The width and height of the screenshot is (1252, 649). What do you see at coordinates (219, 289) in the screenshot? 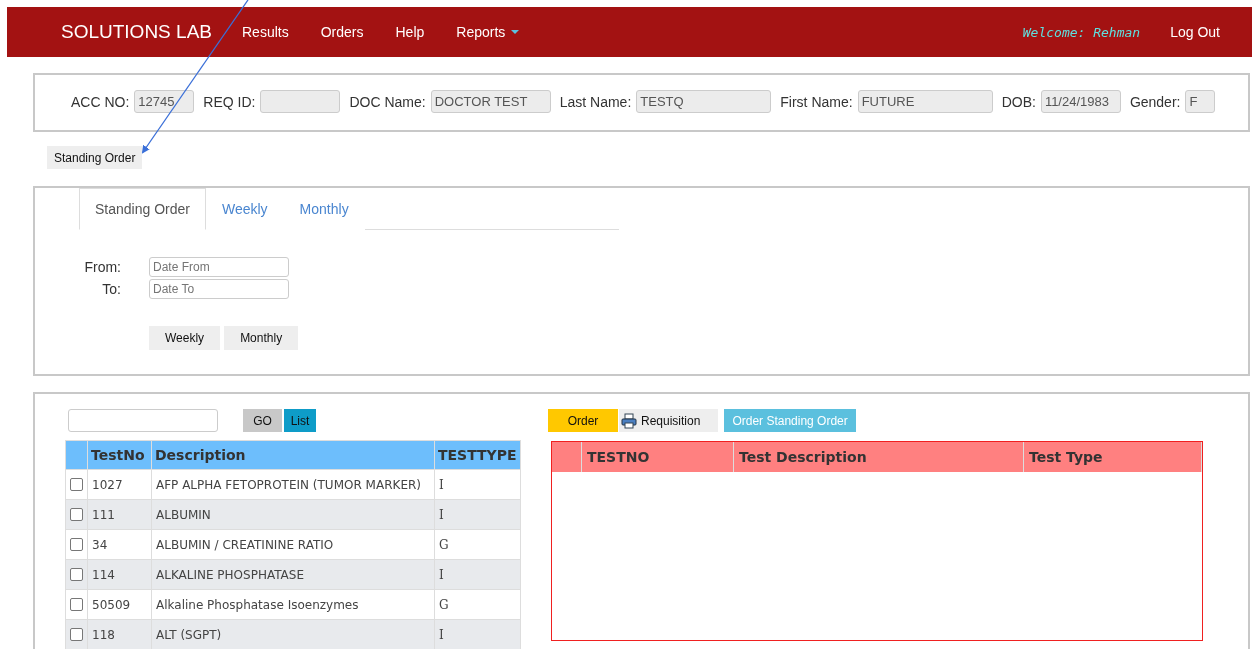
I see `date-field: Date To` at bounding box center [219, 289].